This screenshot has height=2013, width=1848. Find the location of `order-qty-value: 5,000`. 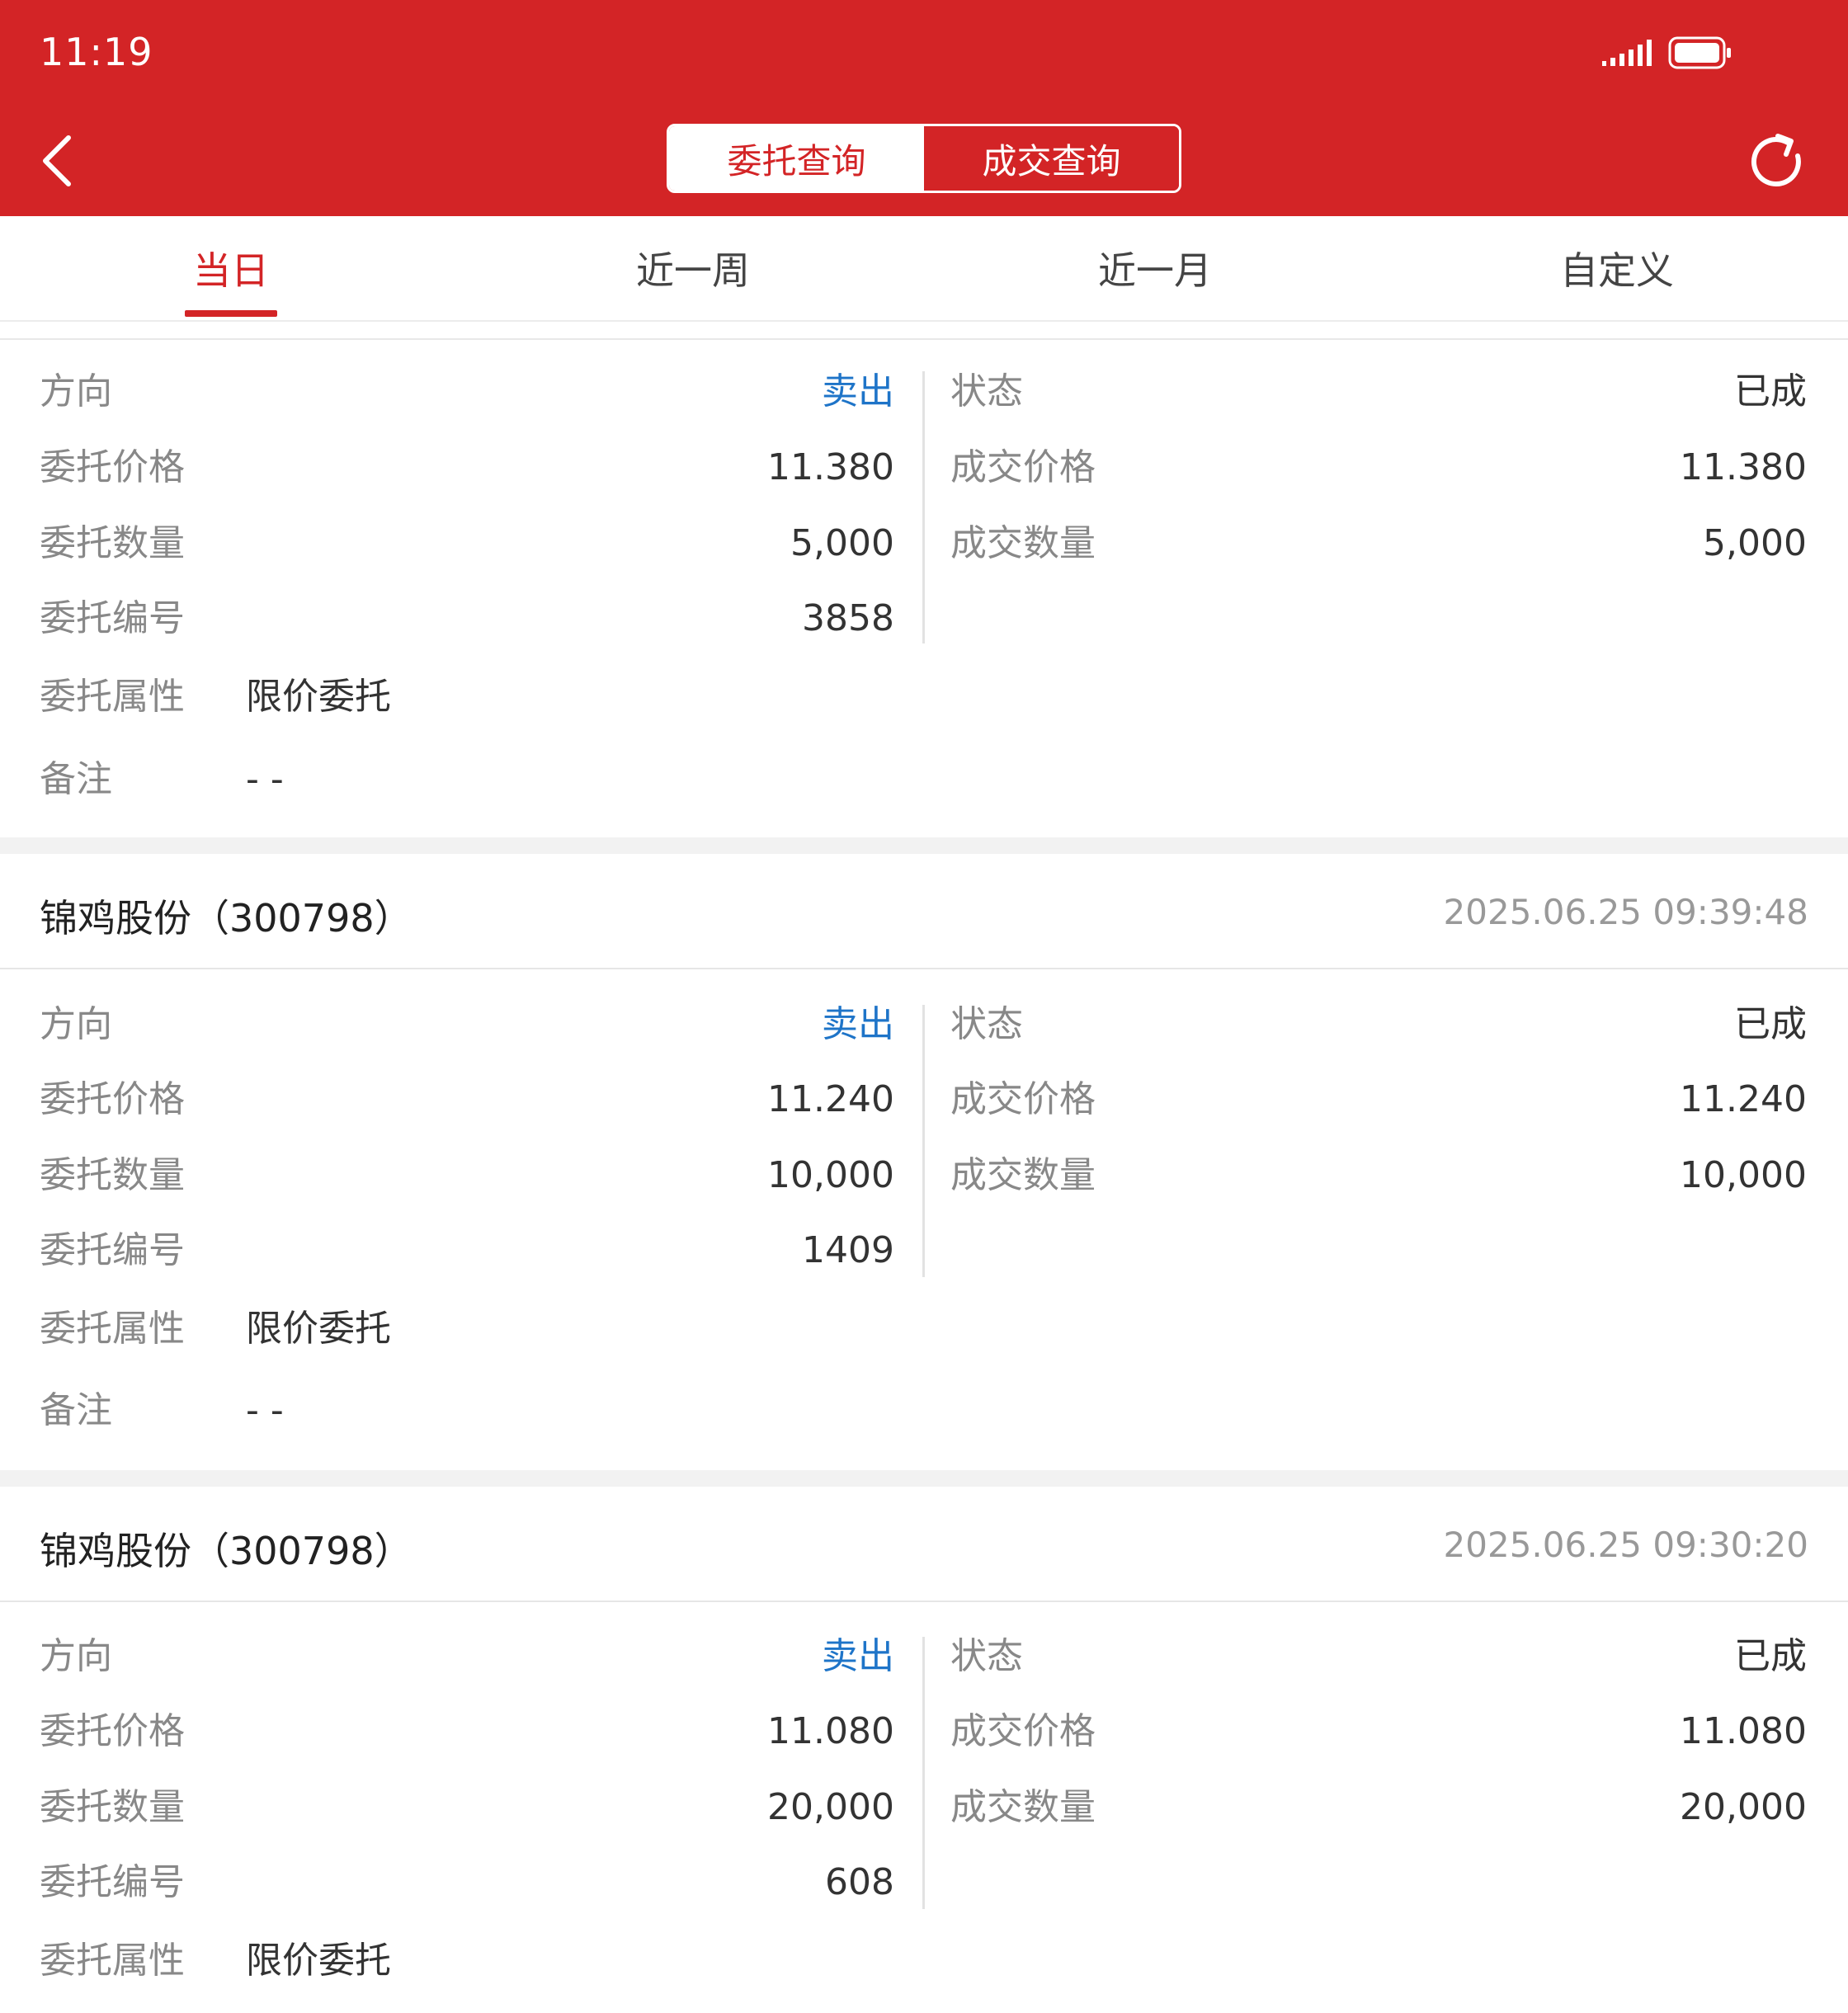

order-qty-value: 5,000 is located at coordinates (842, 543).